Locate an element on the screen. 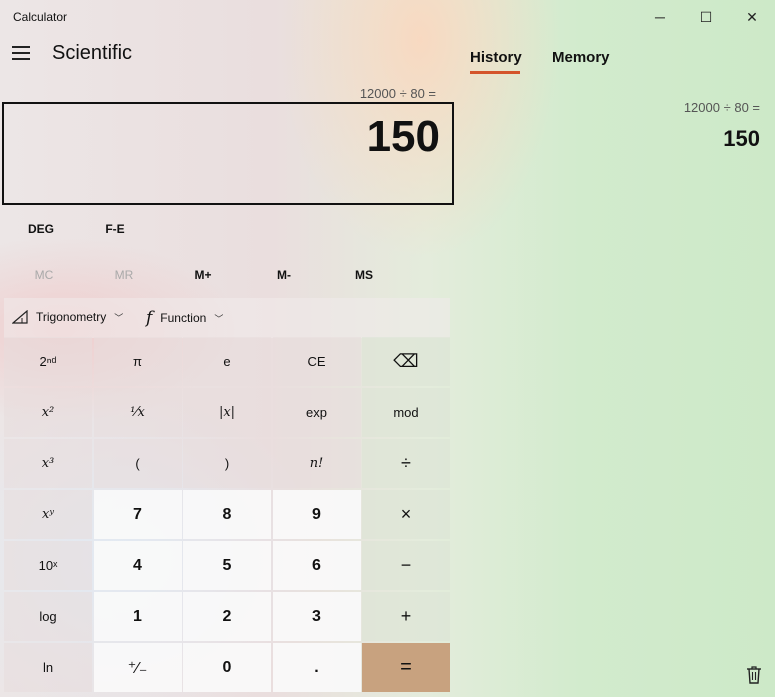  square-button: x² is located at coordinates (48, 412).